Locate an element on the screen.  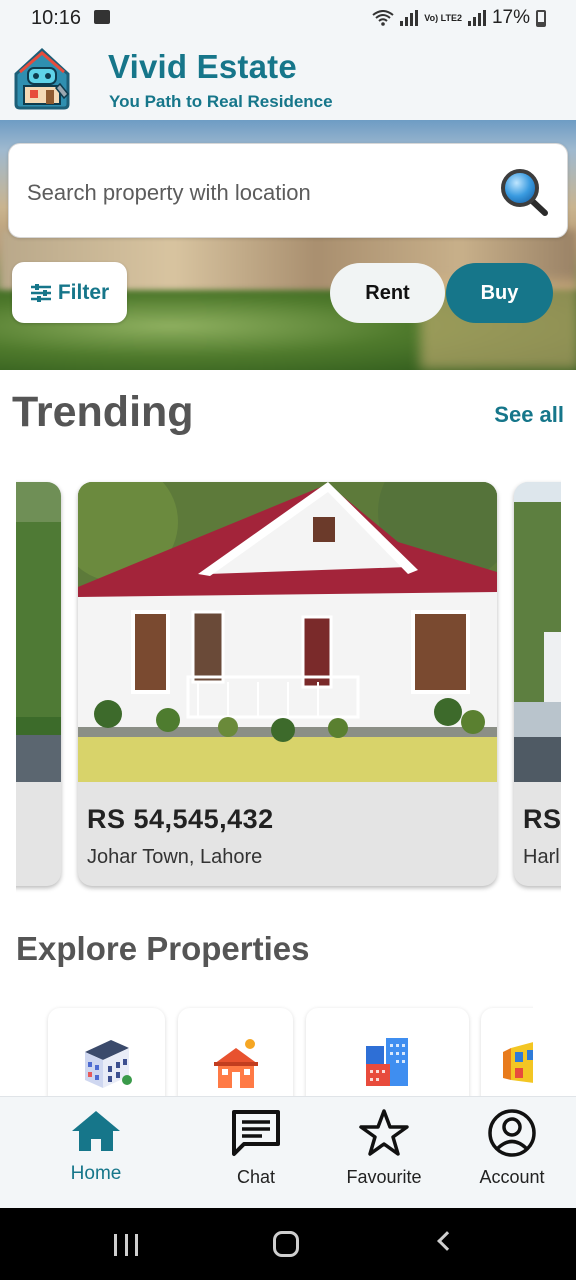
rent-toggle-button: Rent is located at coordinates (387, 293).